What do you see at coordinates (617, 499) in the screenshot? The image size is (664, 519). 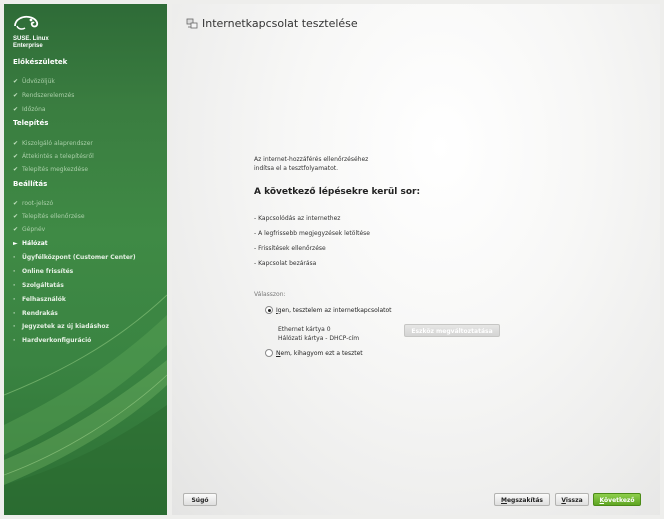 I see `next-button: Következő` at bounding box center [617, 499].